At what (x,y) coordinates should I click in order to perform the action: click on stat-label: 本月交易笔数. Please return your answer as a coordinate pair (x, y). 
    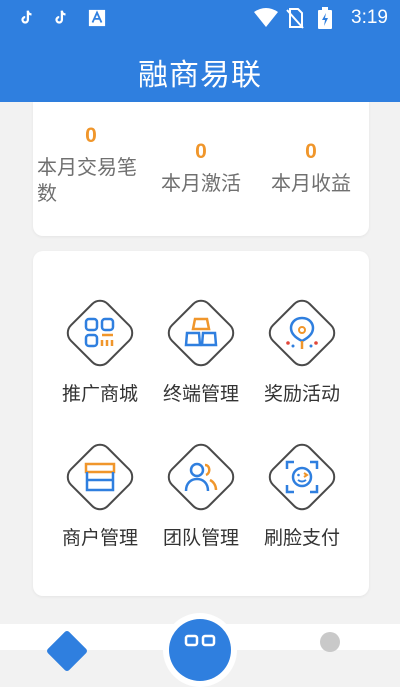
    Looking at the image, I should click on (87, 180).